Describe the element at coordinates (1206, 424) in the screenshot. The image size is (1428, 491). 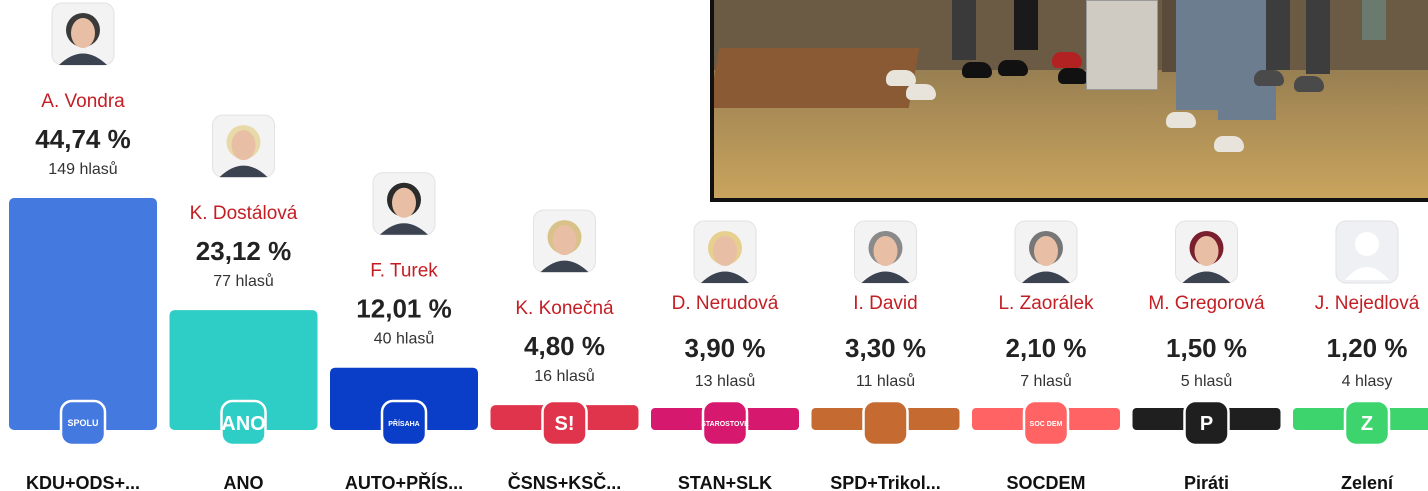
I see `party-logo-text: P` at that location.